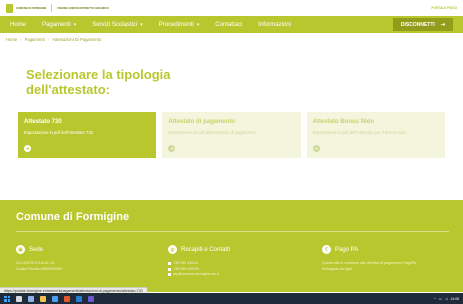 The width and height of the screenshot is (463, 304). Describe the element at coordinates (440, 299) in the screenshot. I see `network-icon: ▭` at that location.